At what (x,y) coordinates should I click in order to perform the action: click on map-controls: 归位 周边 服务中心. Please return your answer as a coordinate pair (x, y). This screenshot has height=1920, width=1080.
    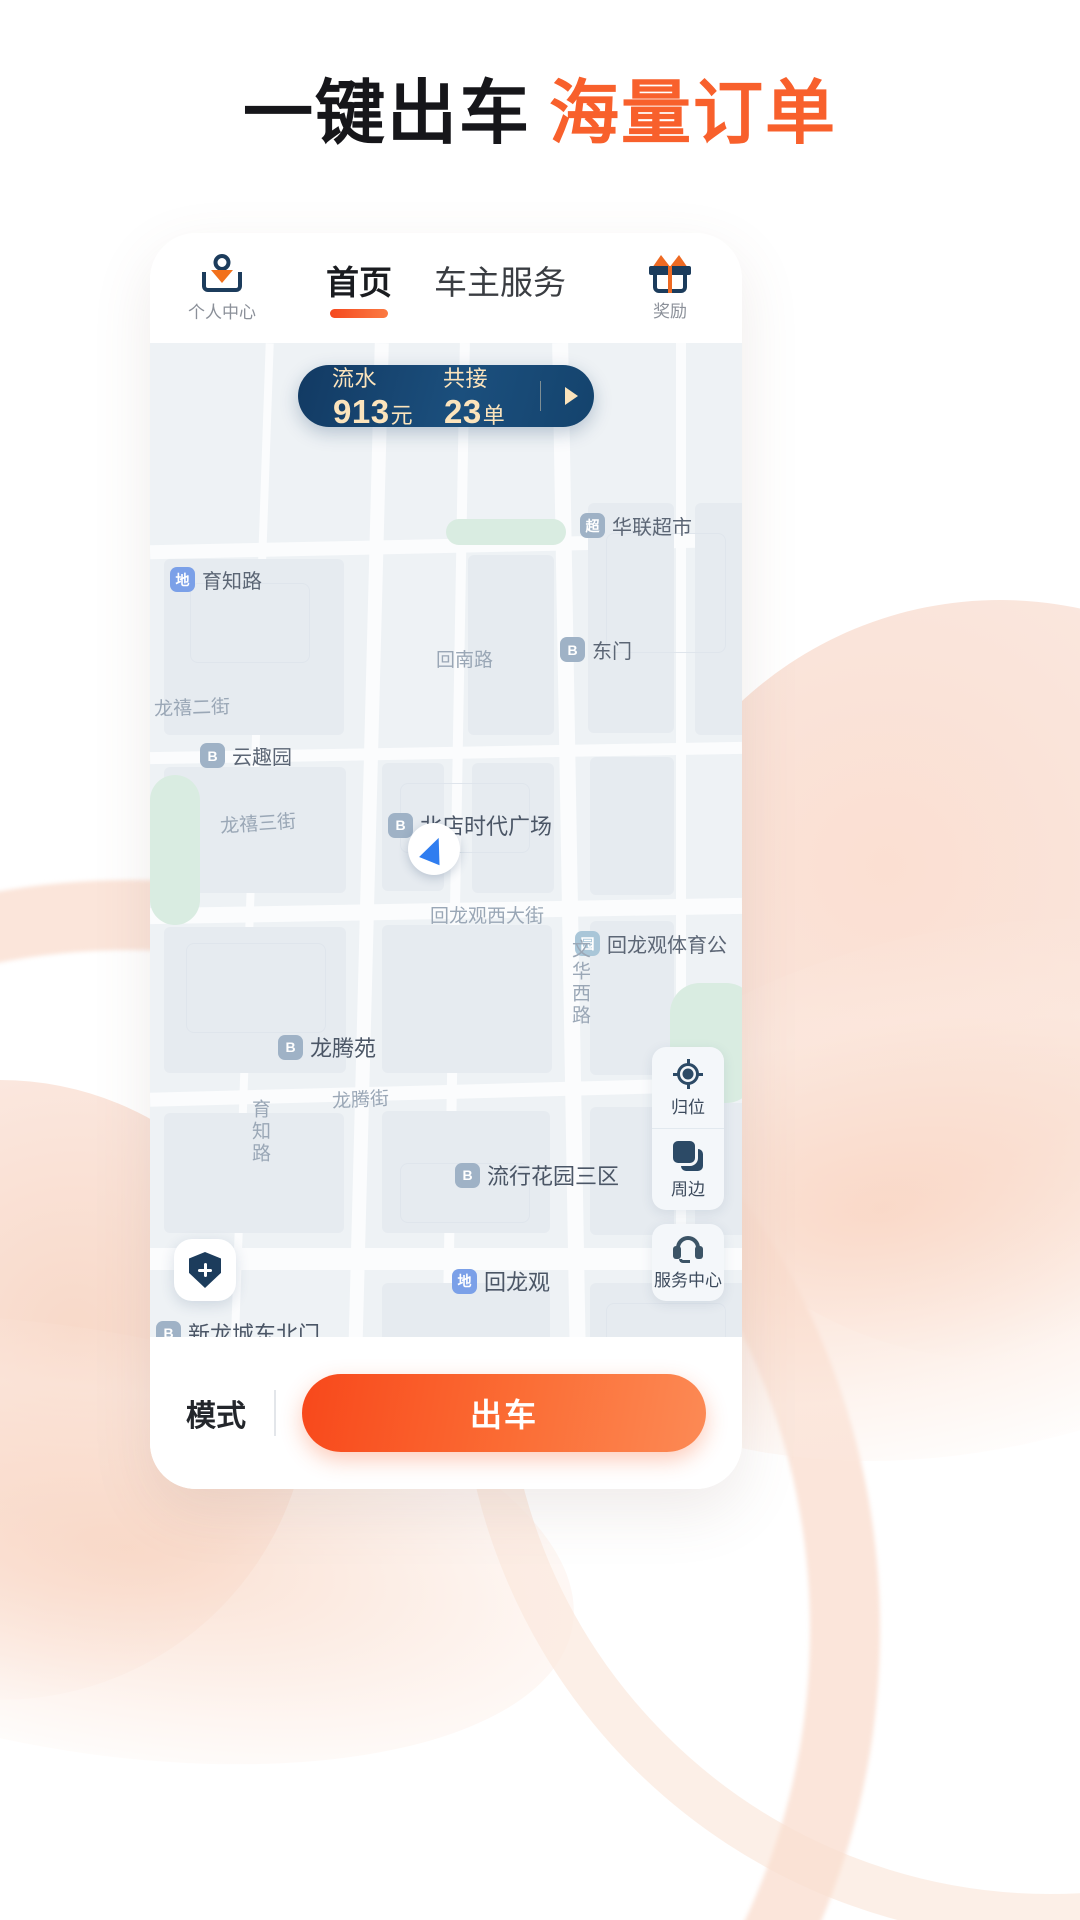
    Looking at the image, I should click on (688, 1174).